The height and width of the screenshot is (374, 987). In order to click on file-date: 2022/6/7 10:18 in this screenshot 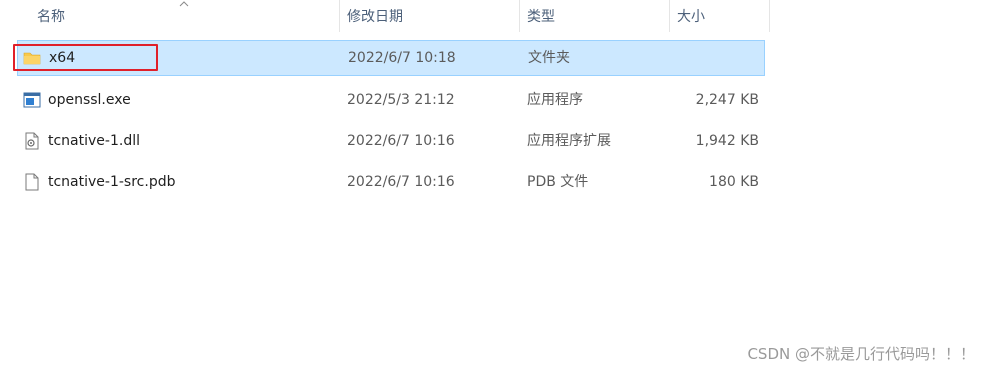, I will do `click(402, 58)`.